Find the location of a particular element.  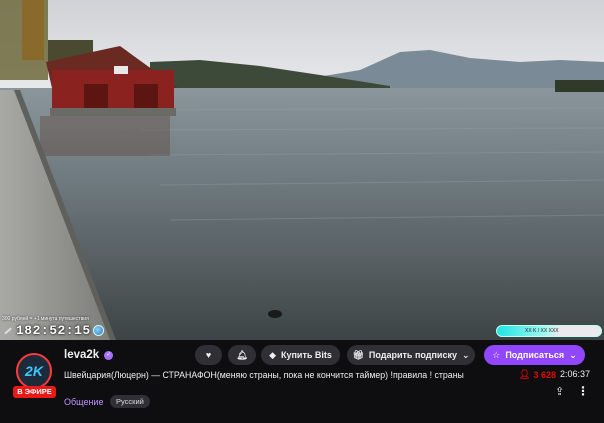

buy-bits-label: Купить Bits is located at coordinates (306, 355).